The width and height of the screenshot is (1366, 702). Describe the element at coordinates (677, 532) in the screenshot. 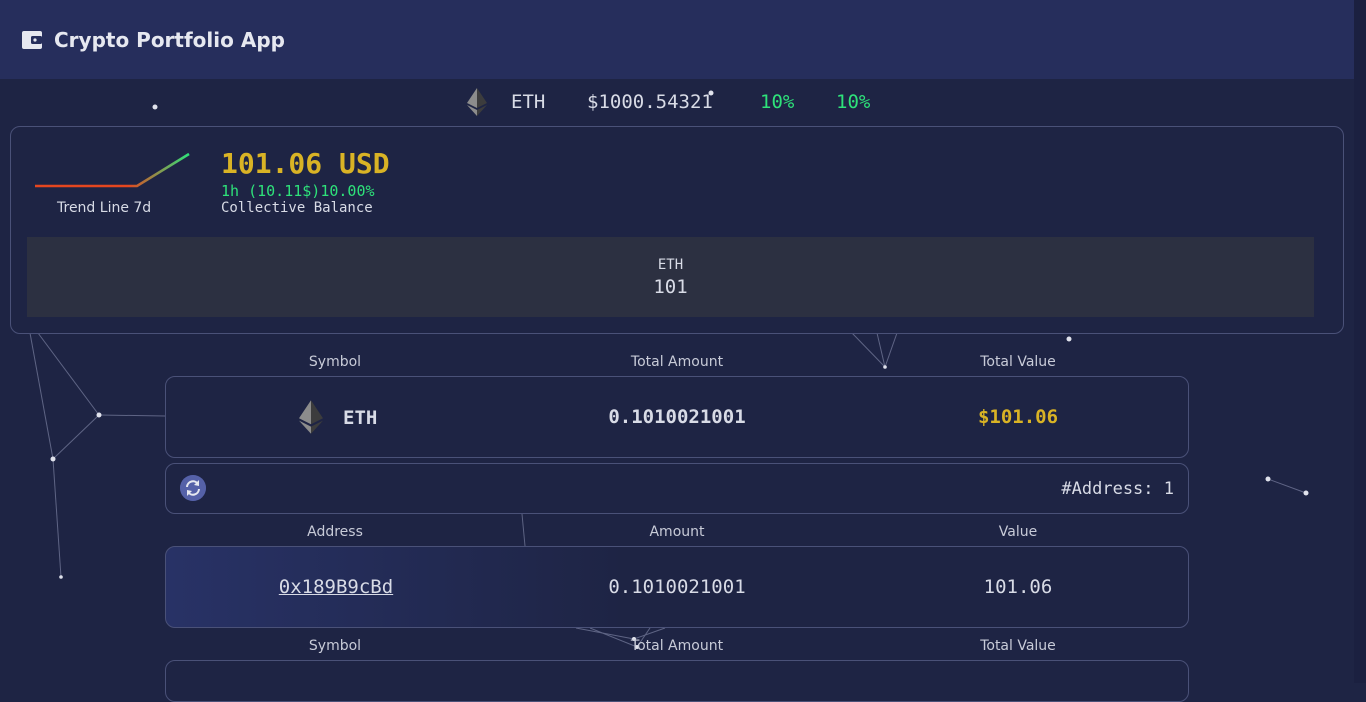

I see `column-header-amount: Amount` at that location.